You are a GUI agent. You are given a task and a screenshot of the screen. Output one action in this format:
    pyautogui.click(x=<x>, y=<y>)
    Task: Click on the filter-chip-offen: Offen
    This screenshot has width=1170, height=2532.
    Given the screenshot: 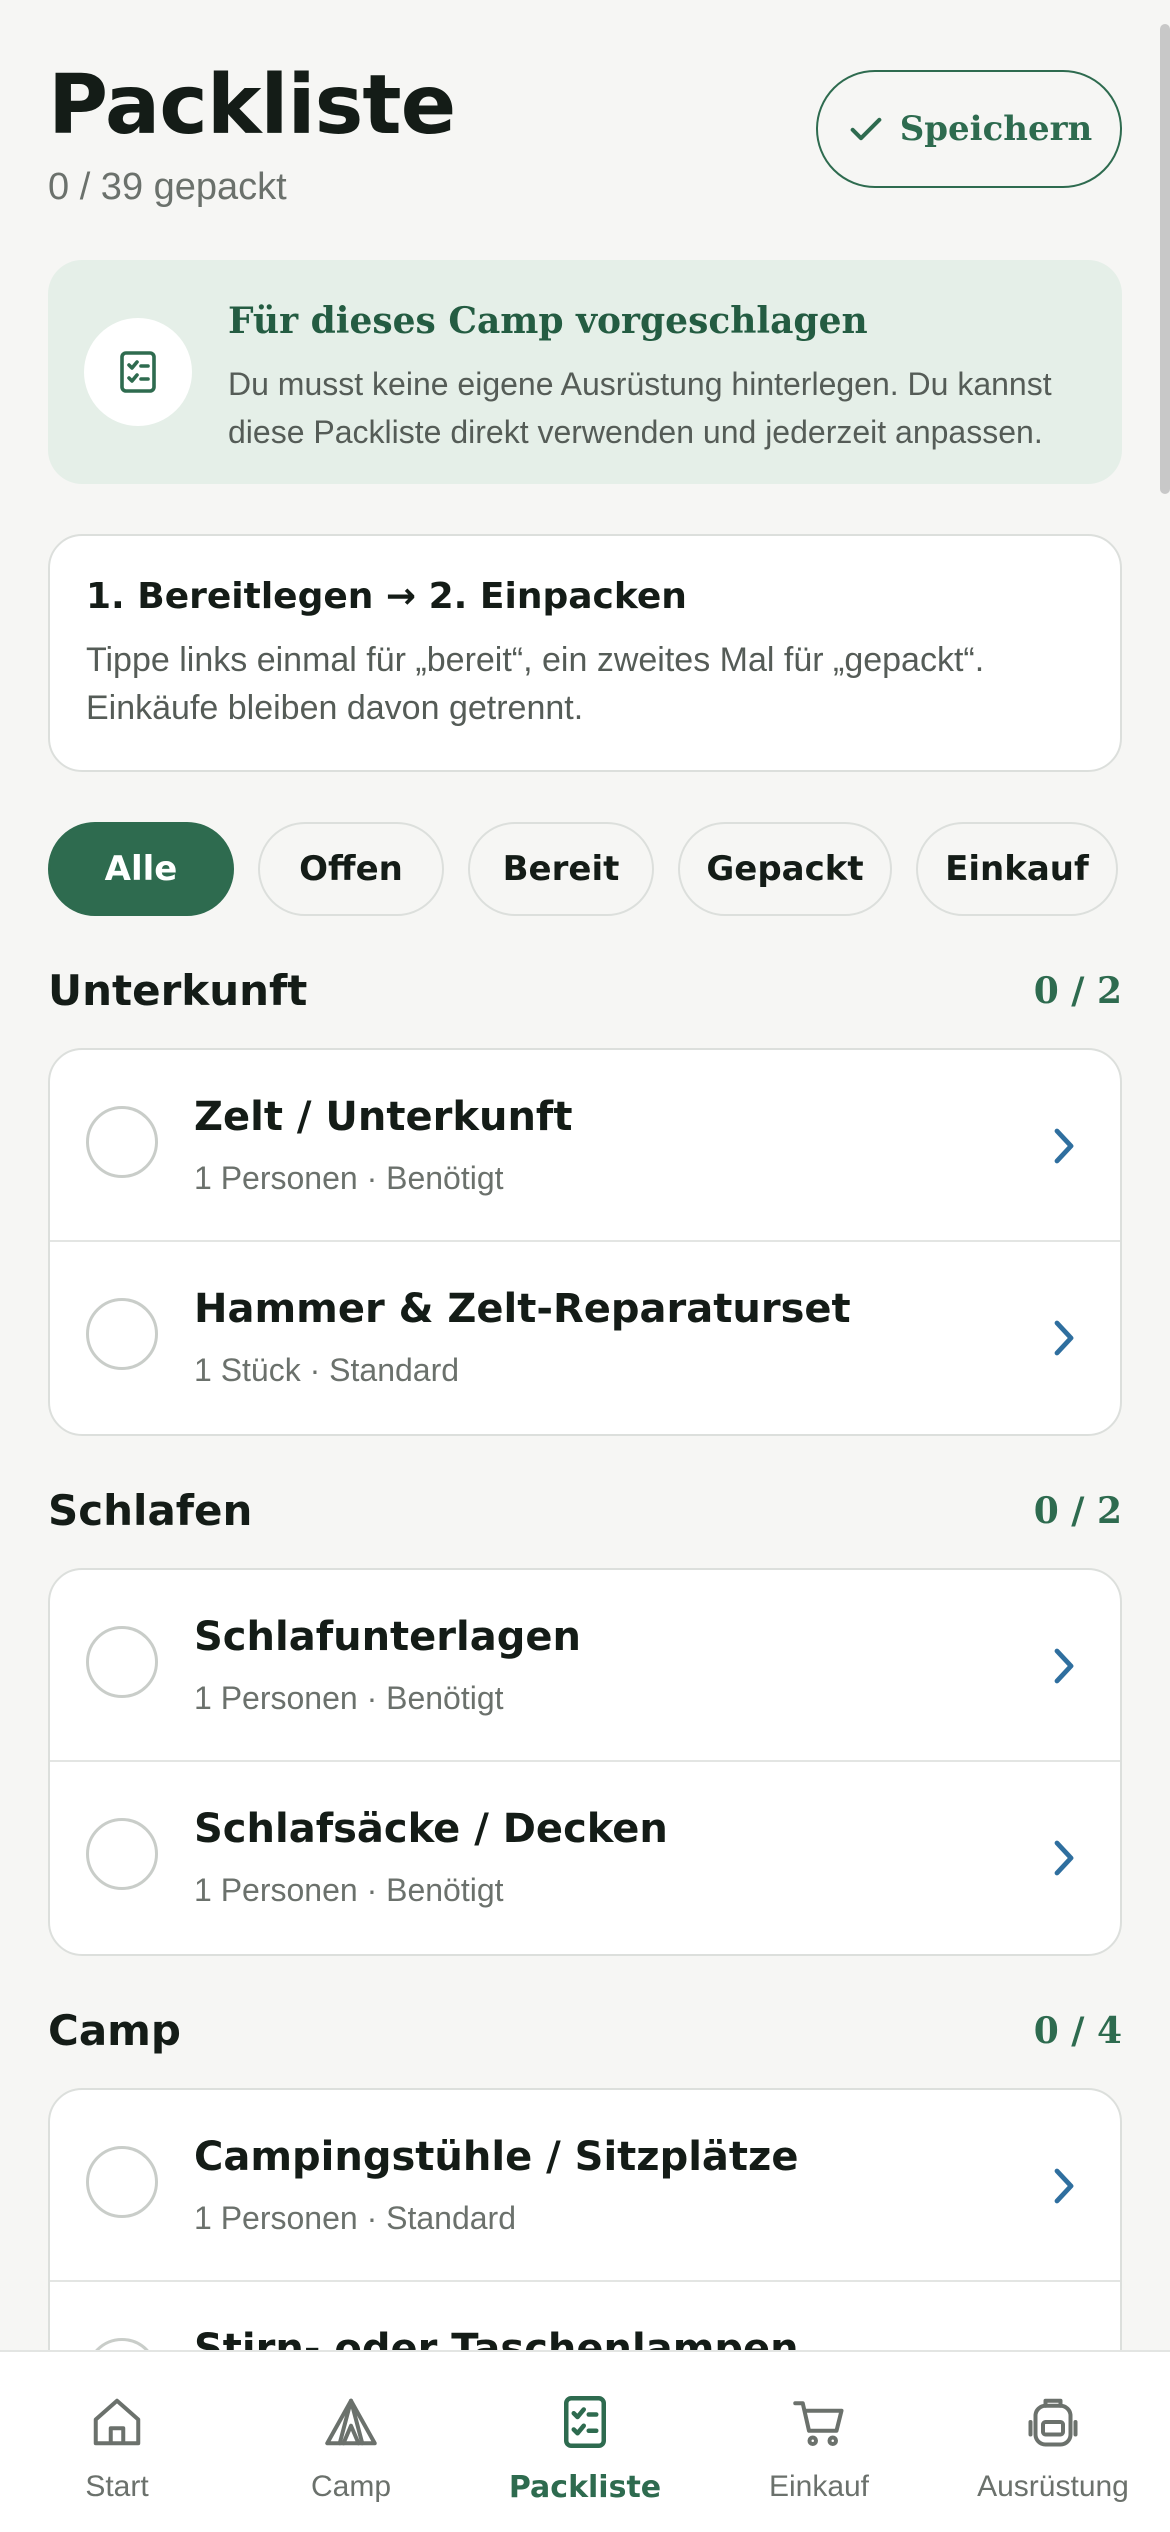 What is the action you would take?
    pyautogui.click(x=351, y=869)
    